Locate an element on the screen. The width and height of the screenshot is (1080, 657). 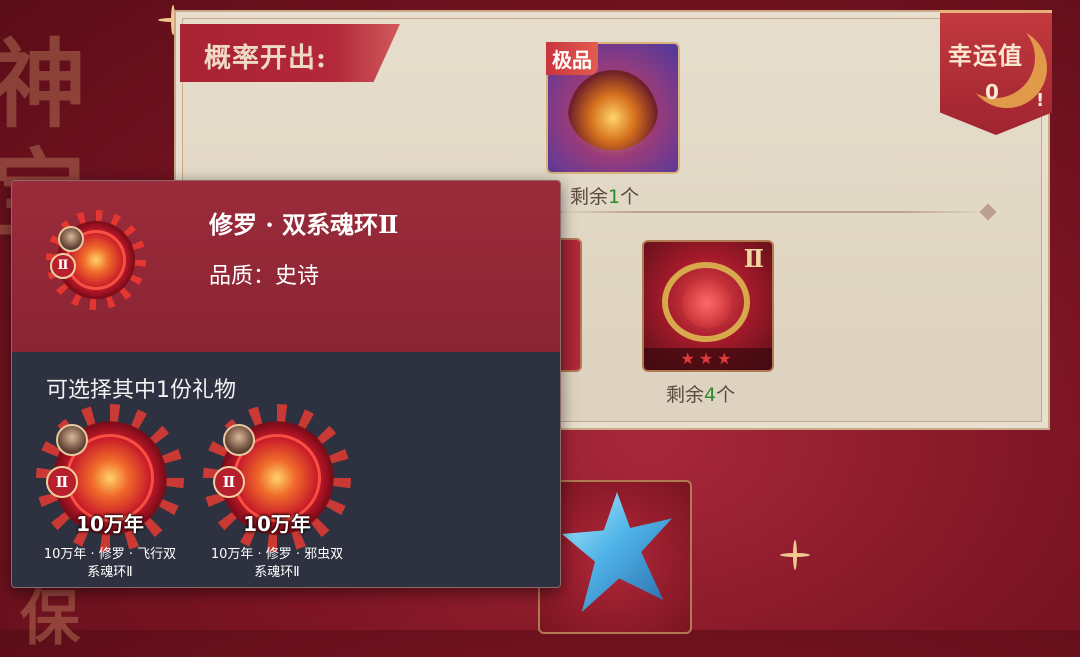
soulring-core-icon is located at coordinates (707, 303).